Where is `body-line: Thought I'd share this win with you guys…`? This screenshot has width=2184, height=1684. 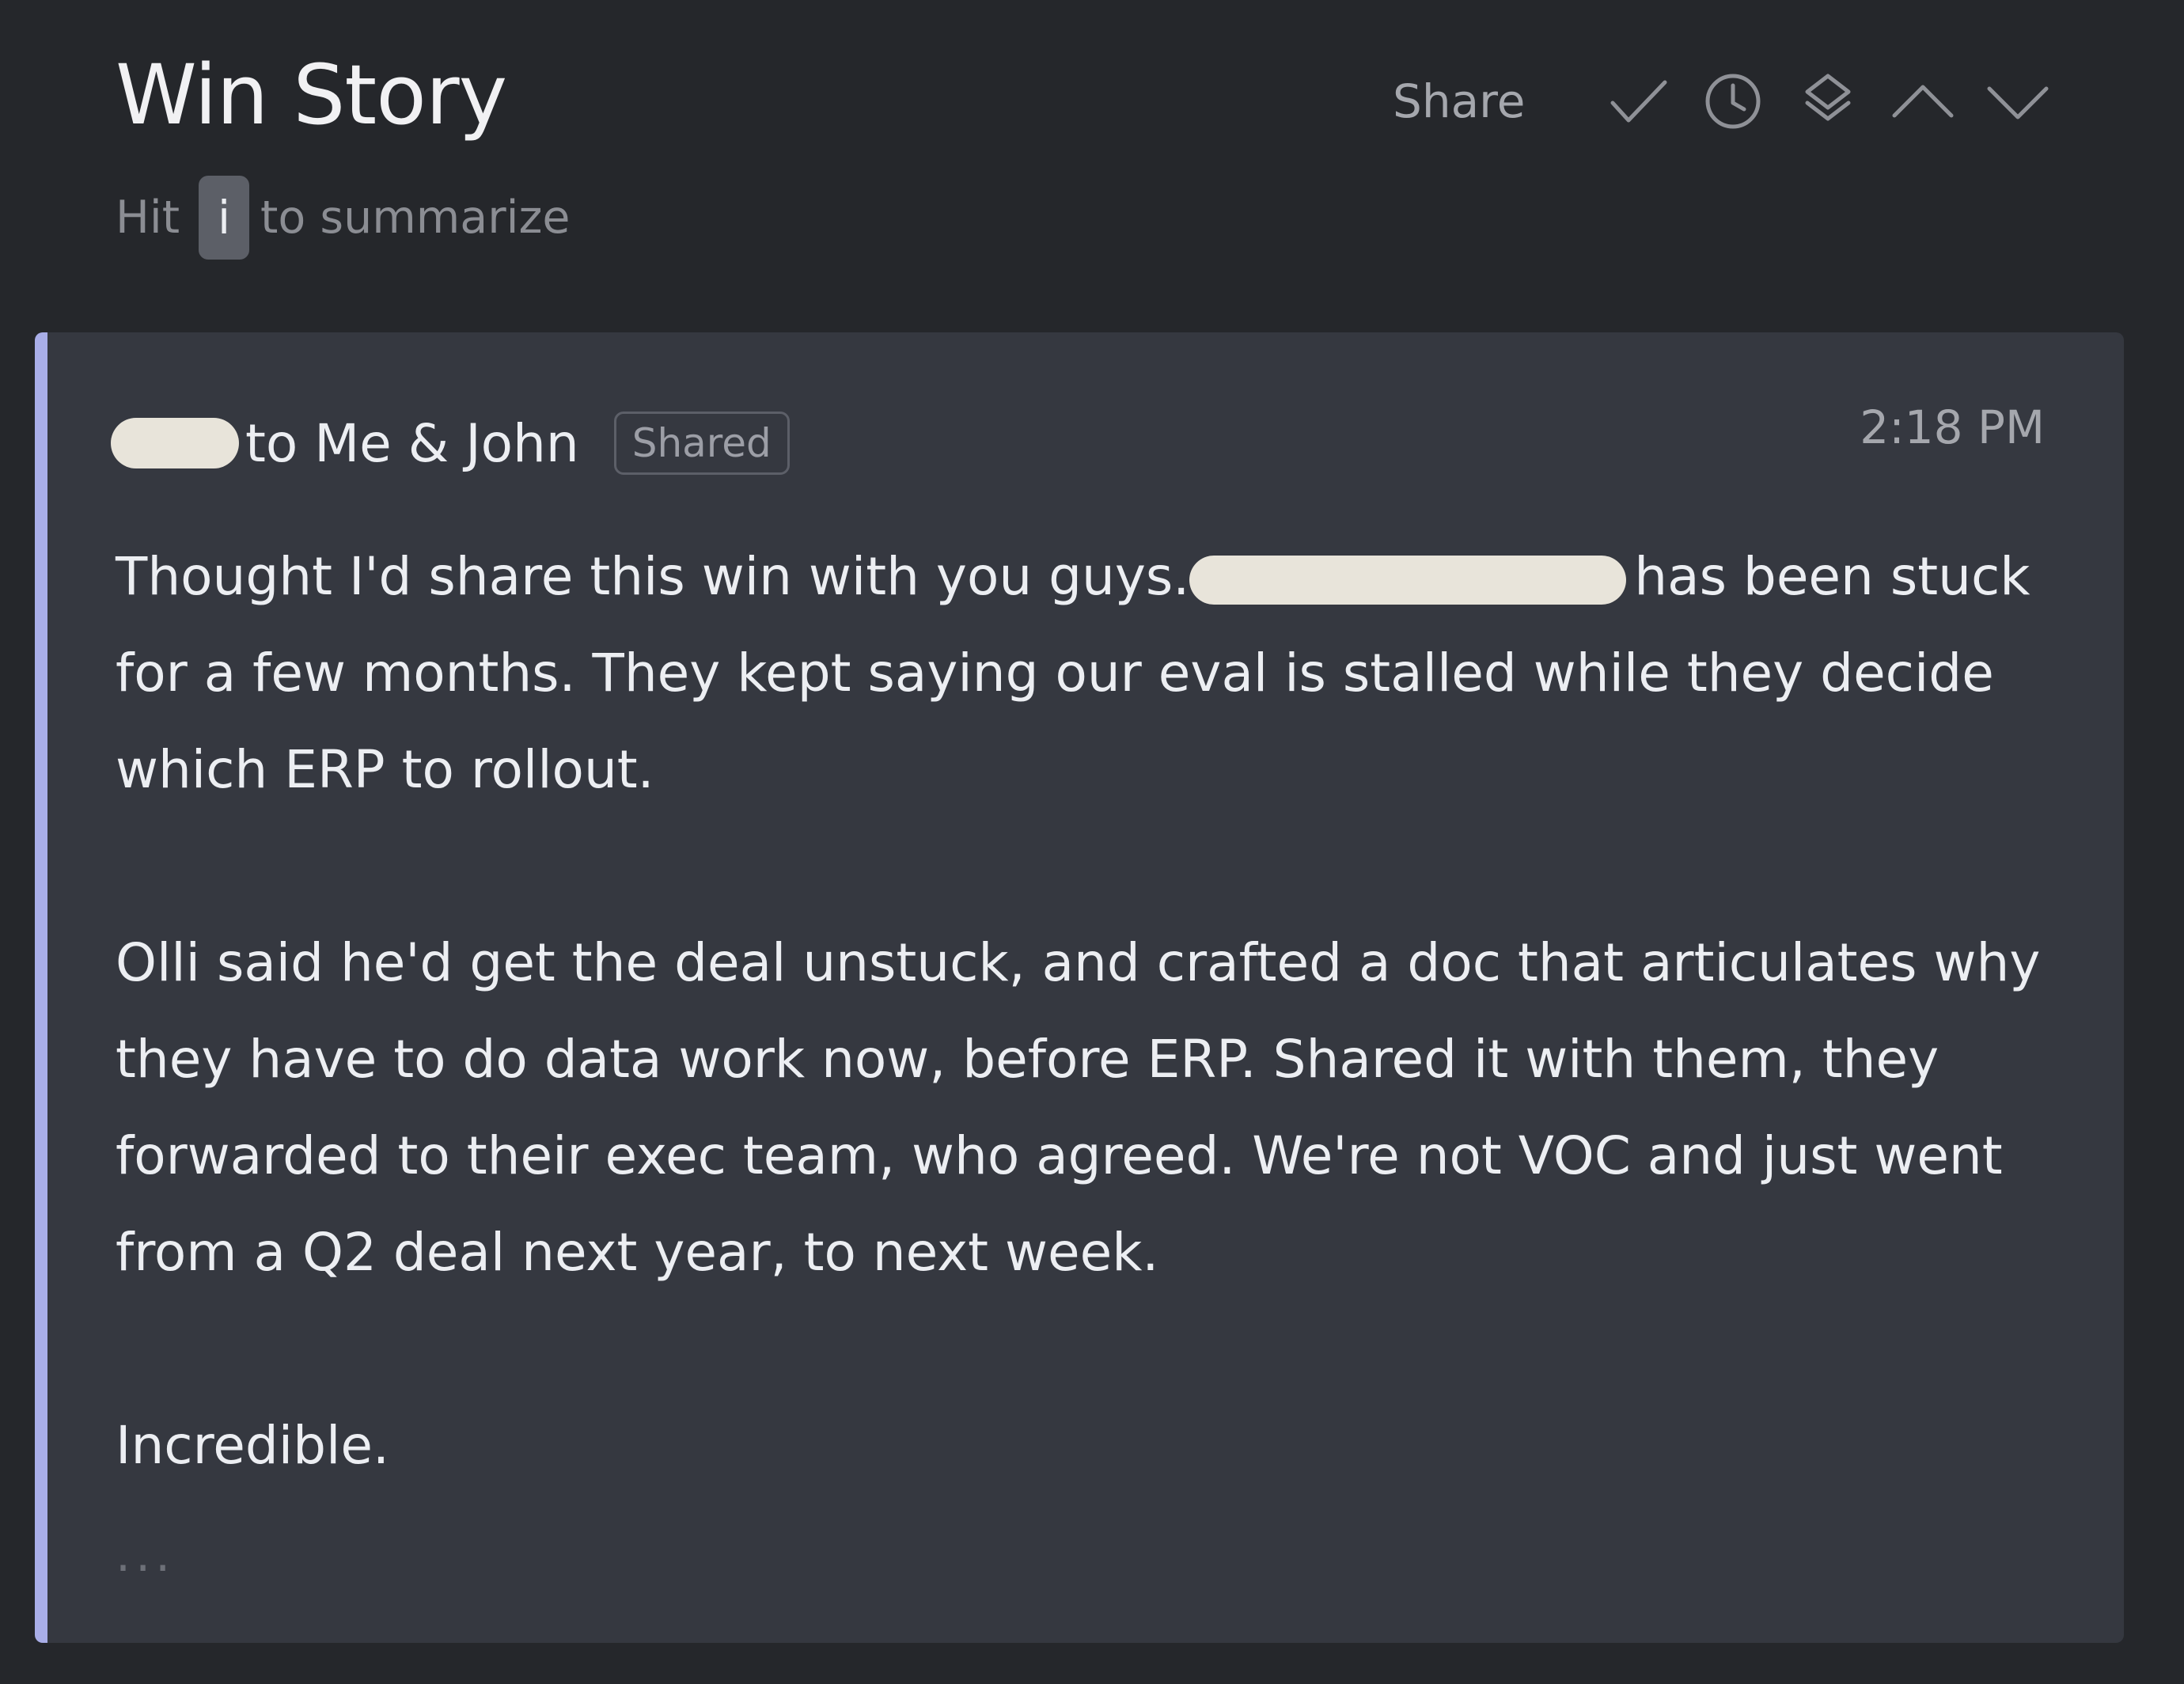
body-line: Thought I'd share this win with you guys… is located at coordinates (1081, 577).